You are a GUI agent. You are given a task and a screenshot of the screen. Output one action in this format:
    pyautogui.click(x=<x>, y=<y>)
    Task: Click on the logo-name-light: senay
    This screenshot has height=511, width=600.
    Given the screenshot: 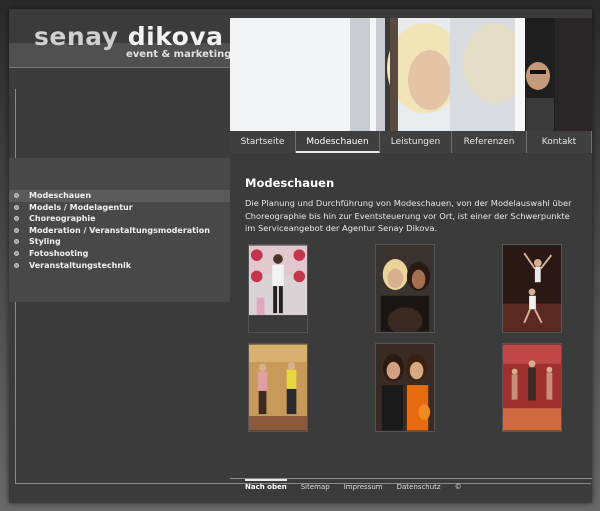 What is the action you would take?
    pyautogui.click(x=76, y=36)
    